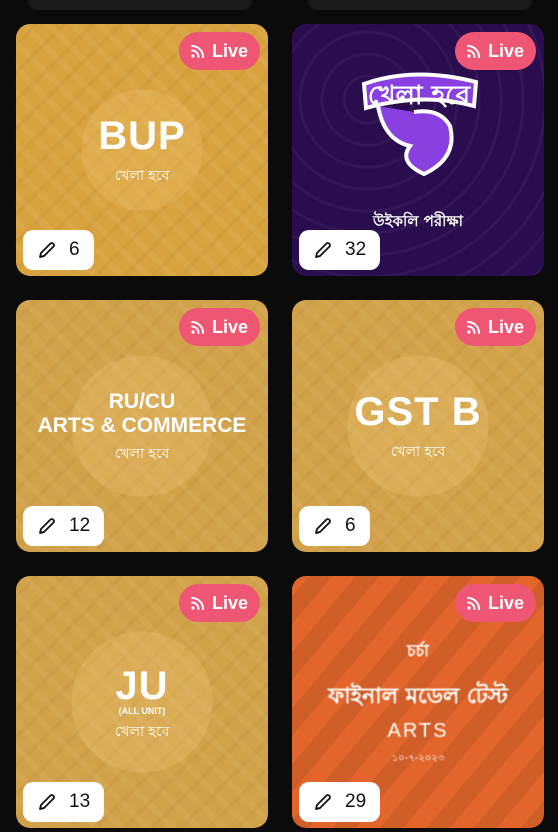 This screenshot has height=832, width=558. Describe the element at coordinates (420, 5) in the screenshot. I see `card-edge-right` at that location.